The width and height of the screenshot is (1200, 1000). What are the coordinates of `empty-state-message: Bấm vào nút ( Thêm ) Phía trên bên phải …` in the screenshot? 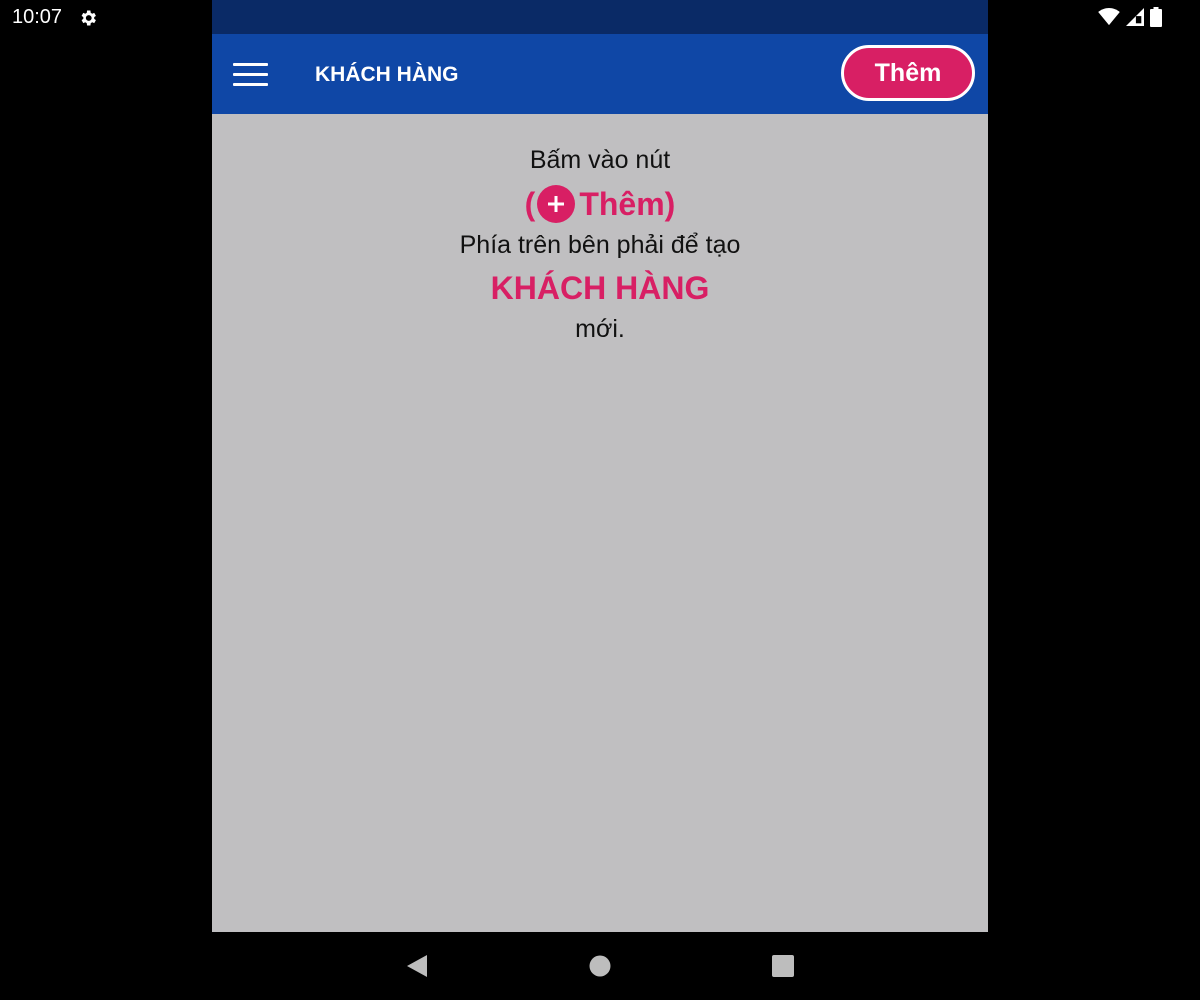 It's located at (600, 244).